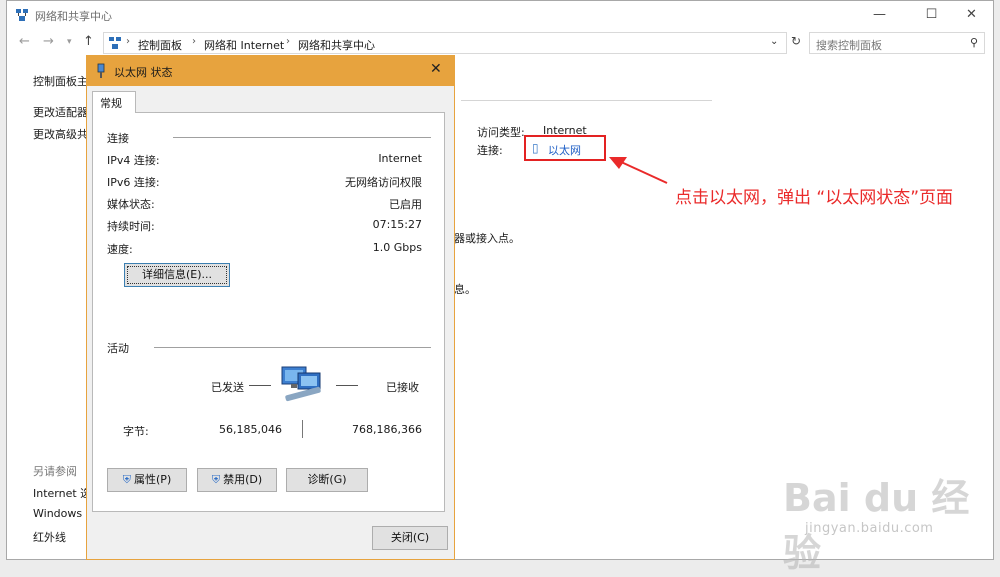 This screenshot has width=1000, height=577. Describe the element at coordinates (774, 41) in the screenshot. I see `address-dropdown-icon: ⌄` at that location.